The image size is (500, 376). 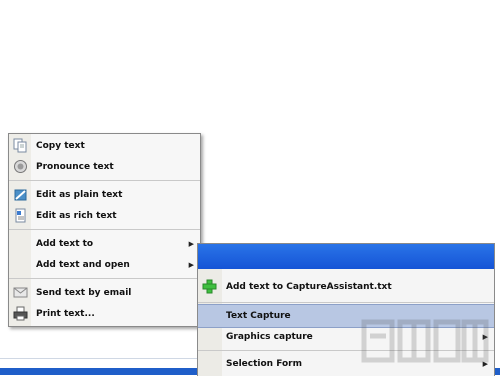 What do you see at coordinates (20, 313) in the screenshot?
I see `printer-icon` at bounding box center [20, 313].